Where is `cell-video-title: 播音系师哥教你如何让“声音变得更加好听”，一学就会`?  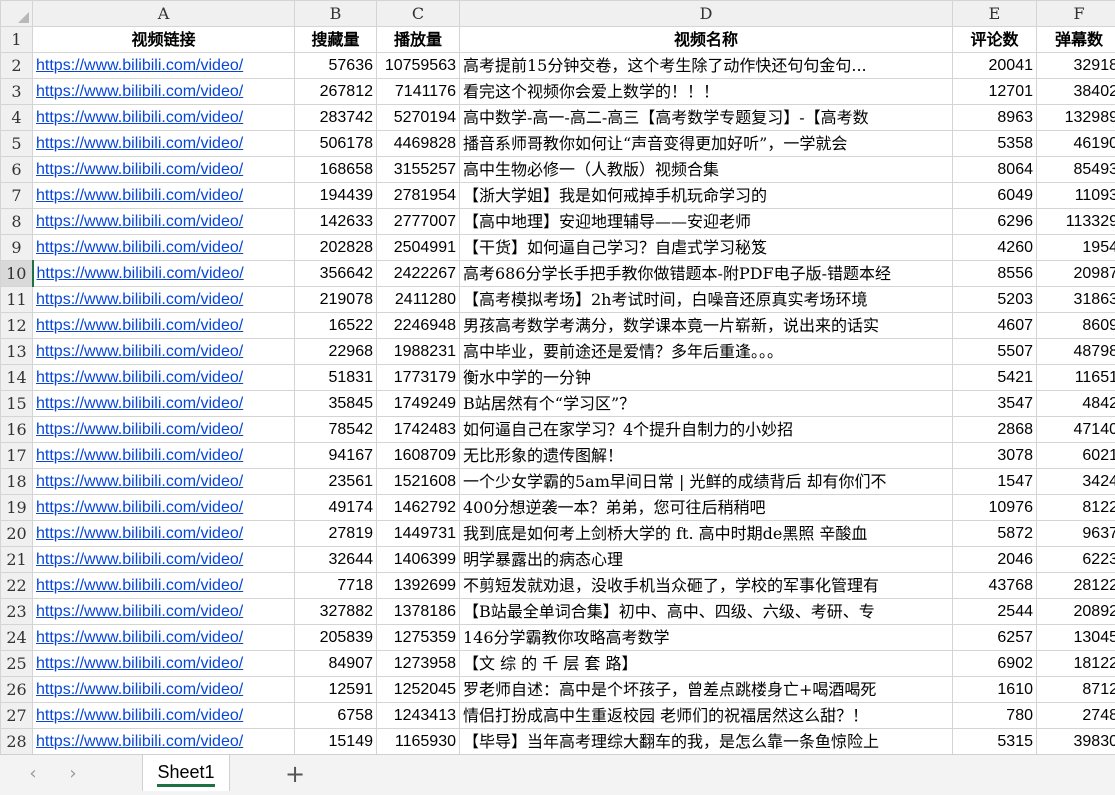
cell-video-title: 播音系师哥教你如何让“声音变得更加好听”，一学就会 is located at coordinates (706, 144).